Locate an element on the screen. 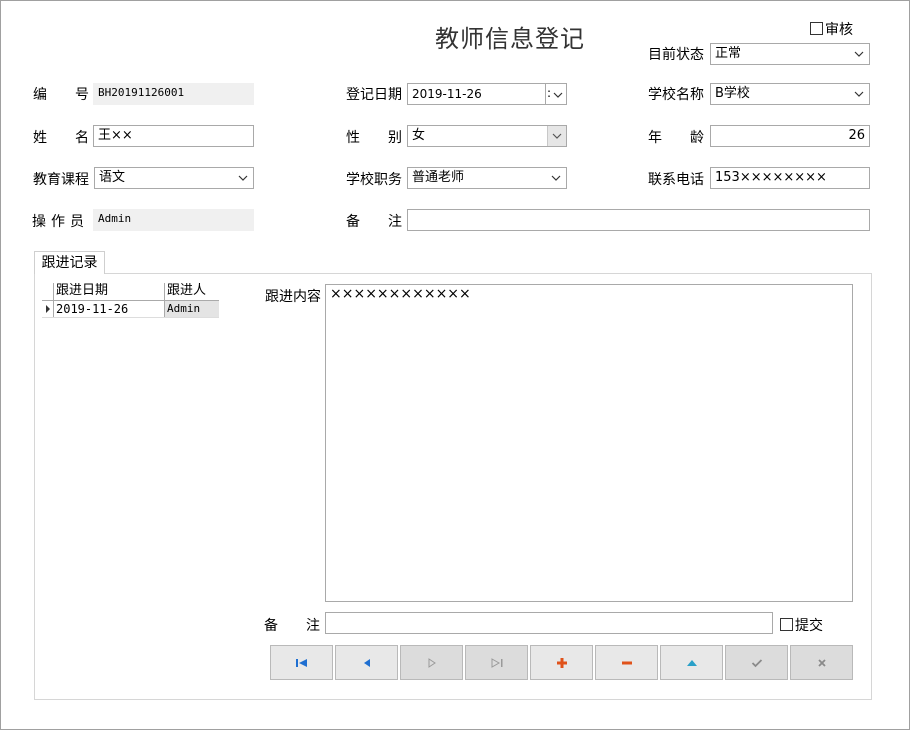  grid-indicator-header is located at coordinates (48, 291).